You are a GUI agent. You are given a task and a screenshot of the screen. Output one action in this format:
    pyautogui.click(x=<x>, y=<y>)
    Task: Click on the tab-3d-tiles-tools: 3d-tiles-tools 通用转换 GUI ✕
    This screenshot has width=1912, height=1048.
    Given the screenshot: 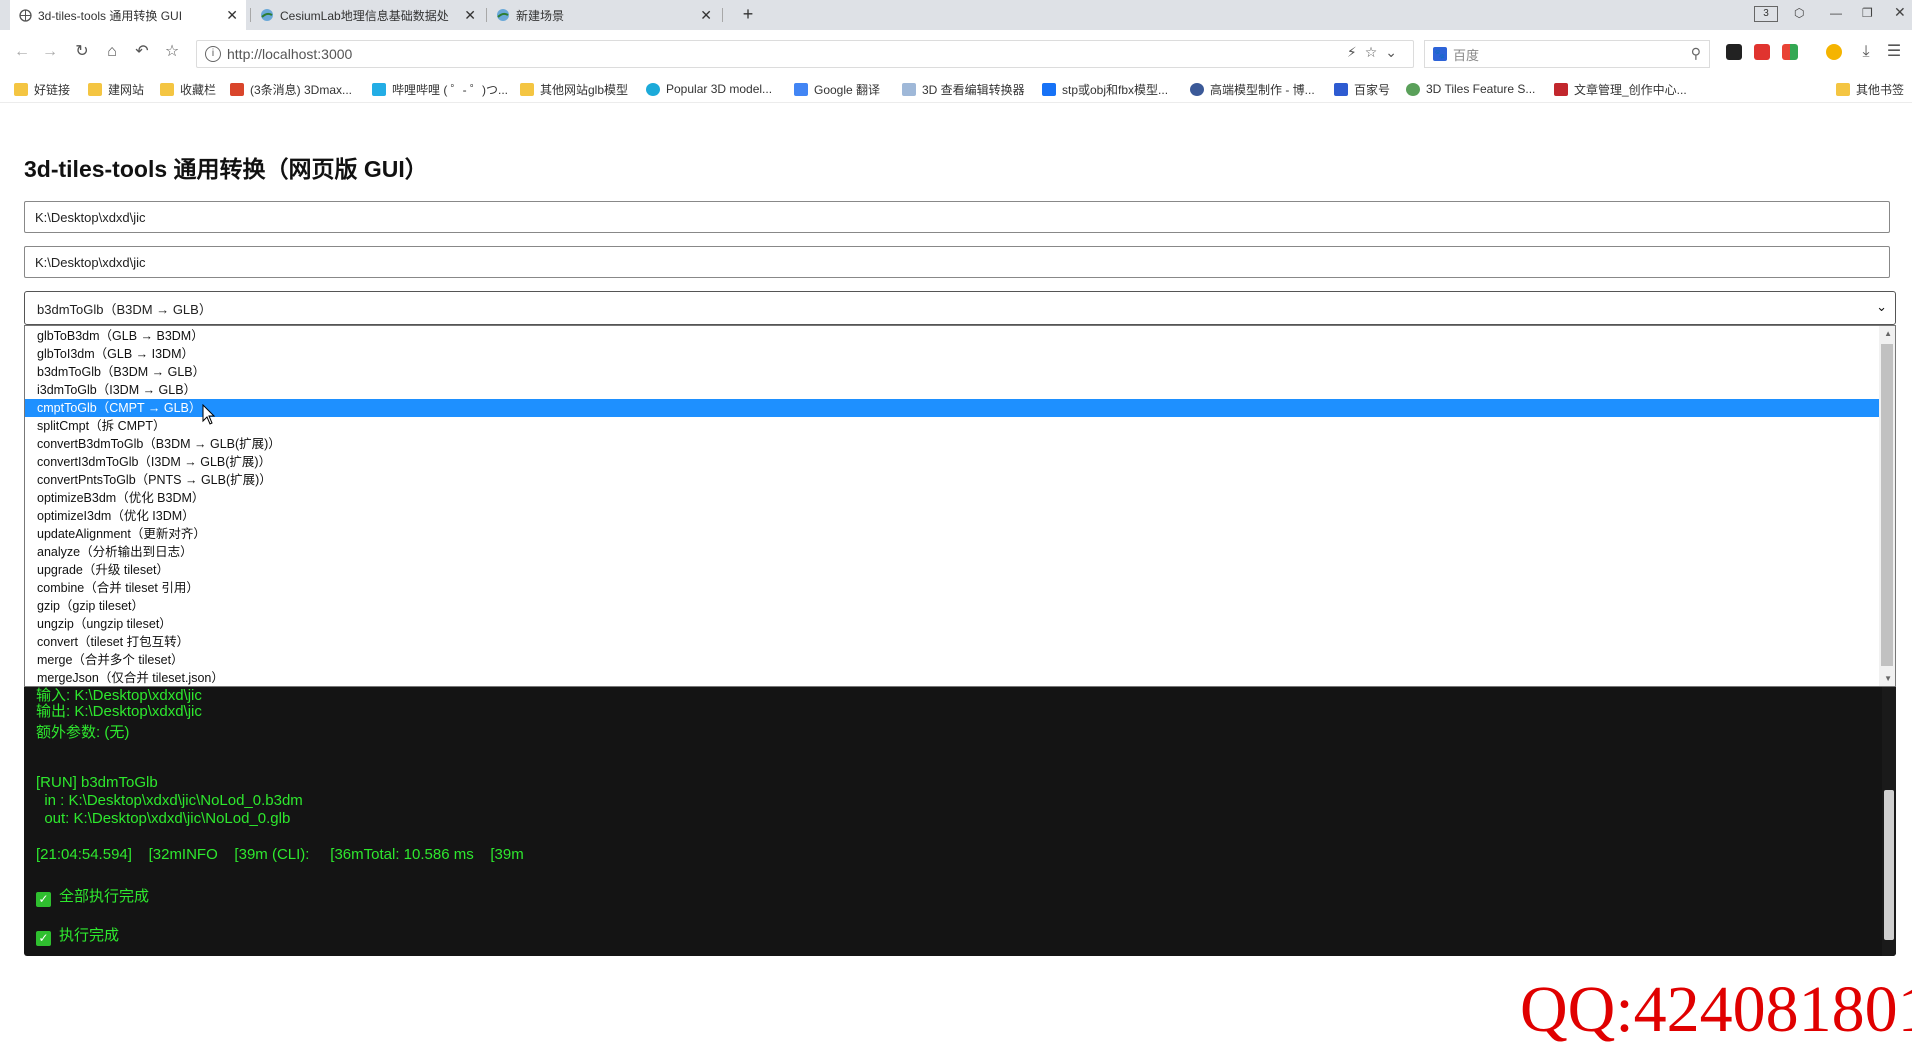 What is the action you would take?
    pyautogui.click(x=128, y=15)
    